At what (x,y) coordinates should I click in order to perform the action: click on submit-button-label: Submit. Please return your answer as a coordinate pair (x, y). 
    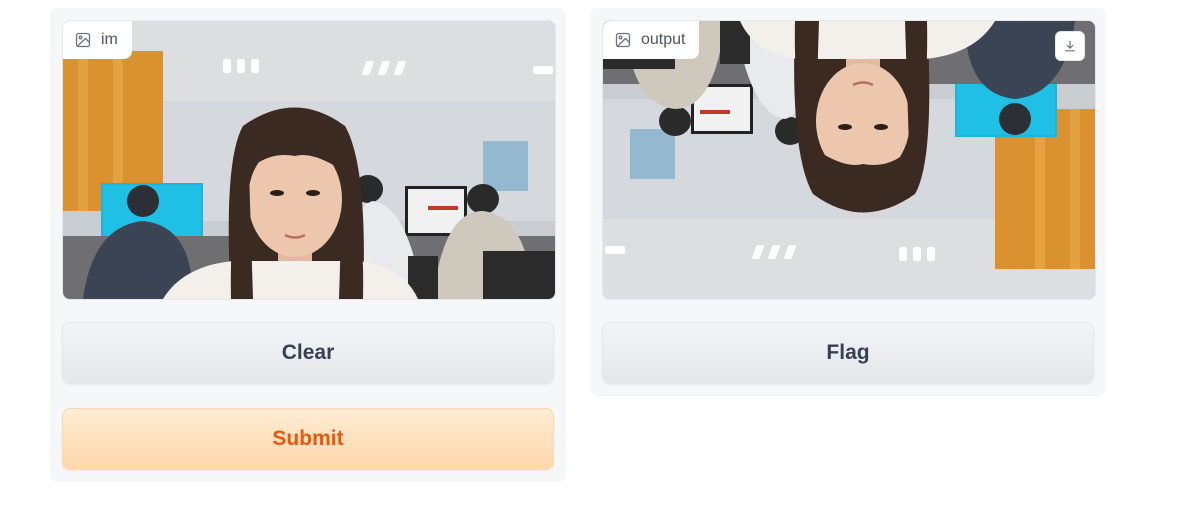
    Looking at the image, I should click on (308, 438).